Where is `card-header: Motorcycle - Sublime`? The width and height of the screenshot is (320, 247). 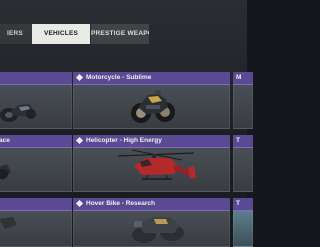 card-header: Motorcycle - Sublime is located at coordinates (151, 78).